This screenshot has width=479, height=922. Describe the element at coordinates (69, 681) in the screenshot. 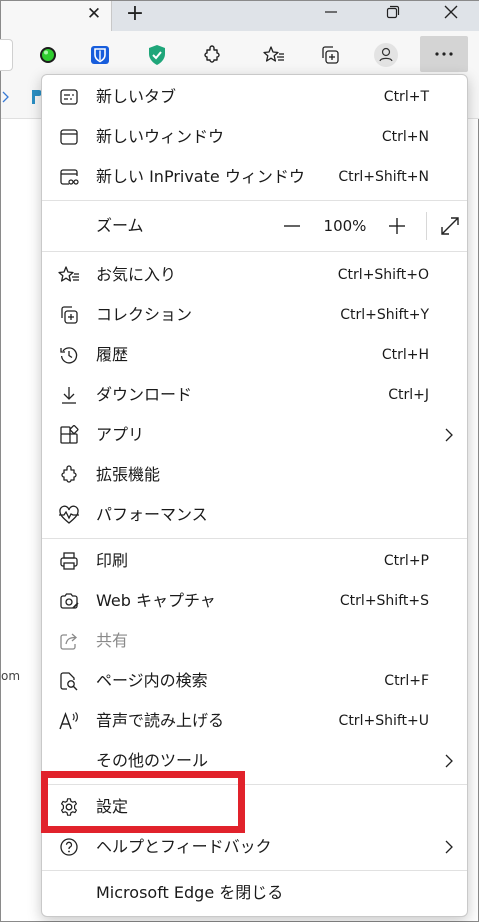

I see `find-on-page-icon` at that location.